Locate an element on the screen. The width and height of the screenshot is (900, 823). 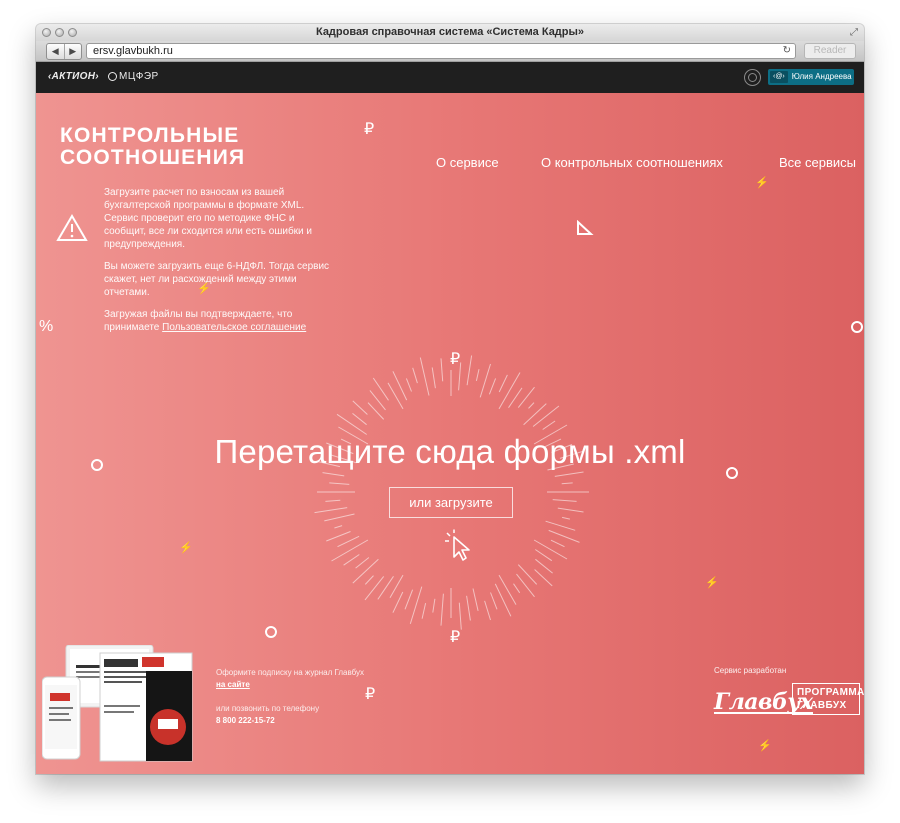
developer-label: Сервис разработан is located at coordinates (750, 670).